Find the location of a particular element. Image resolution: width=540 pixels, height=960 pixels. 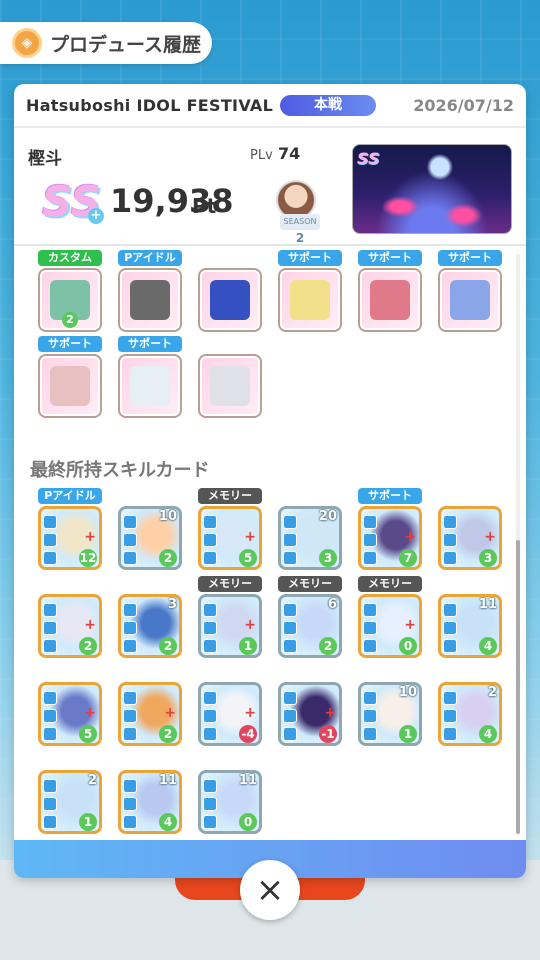

scrollbar-thumb is located at coordinates (518, 687).